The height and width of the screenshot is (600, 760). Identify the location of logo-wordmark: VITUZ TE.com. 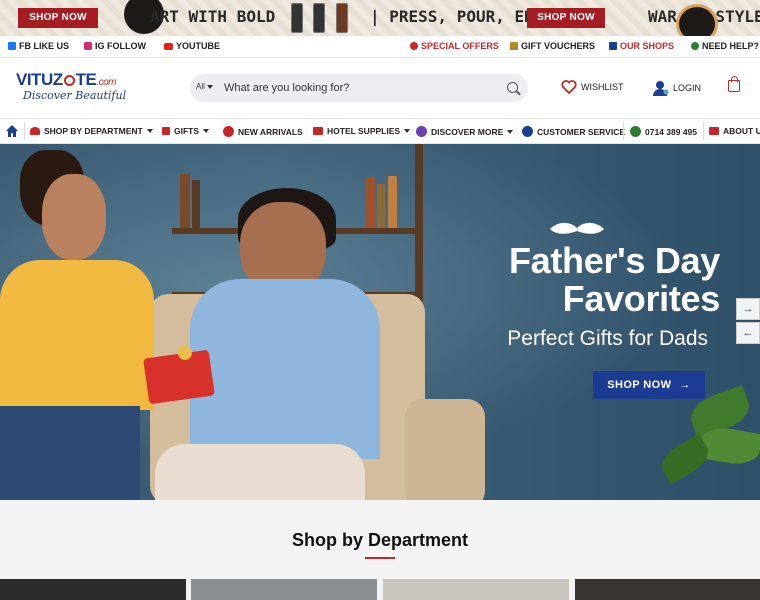
(66, 79).